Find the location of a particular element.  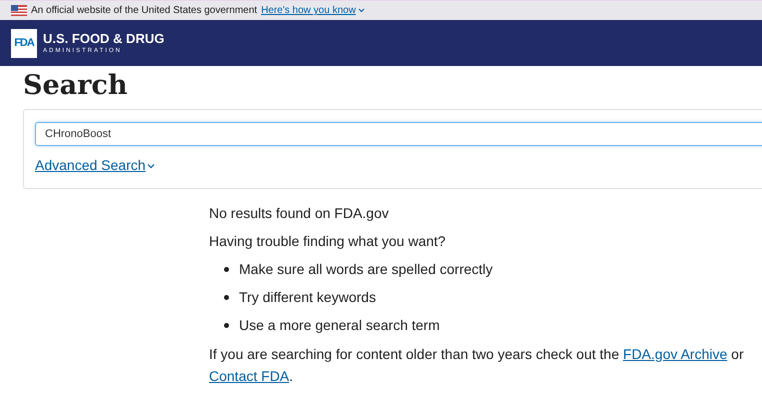

no-results-message: No results found on FDA.gov is located at coordinates (299, 213).